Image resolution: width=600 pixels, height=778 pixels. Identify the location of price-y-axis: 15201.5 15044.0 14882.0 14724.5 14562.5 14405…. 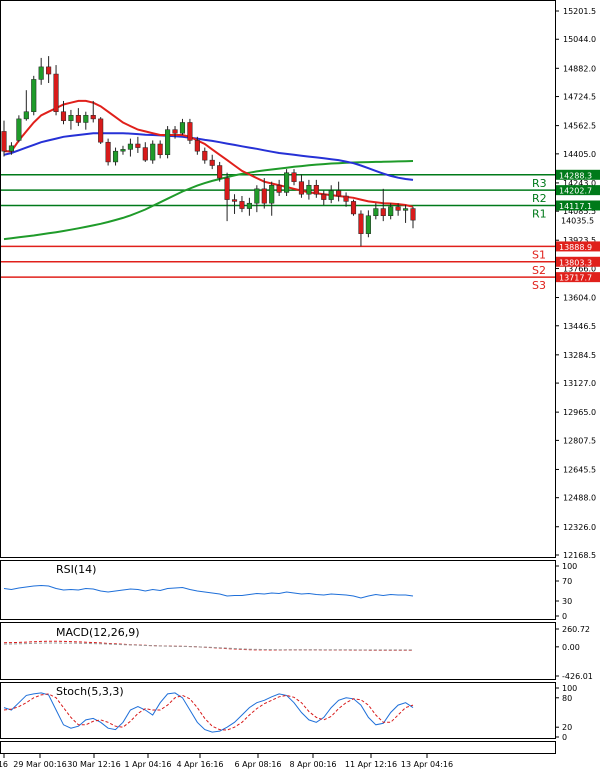
(575, 283).